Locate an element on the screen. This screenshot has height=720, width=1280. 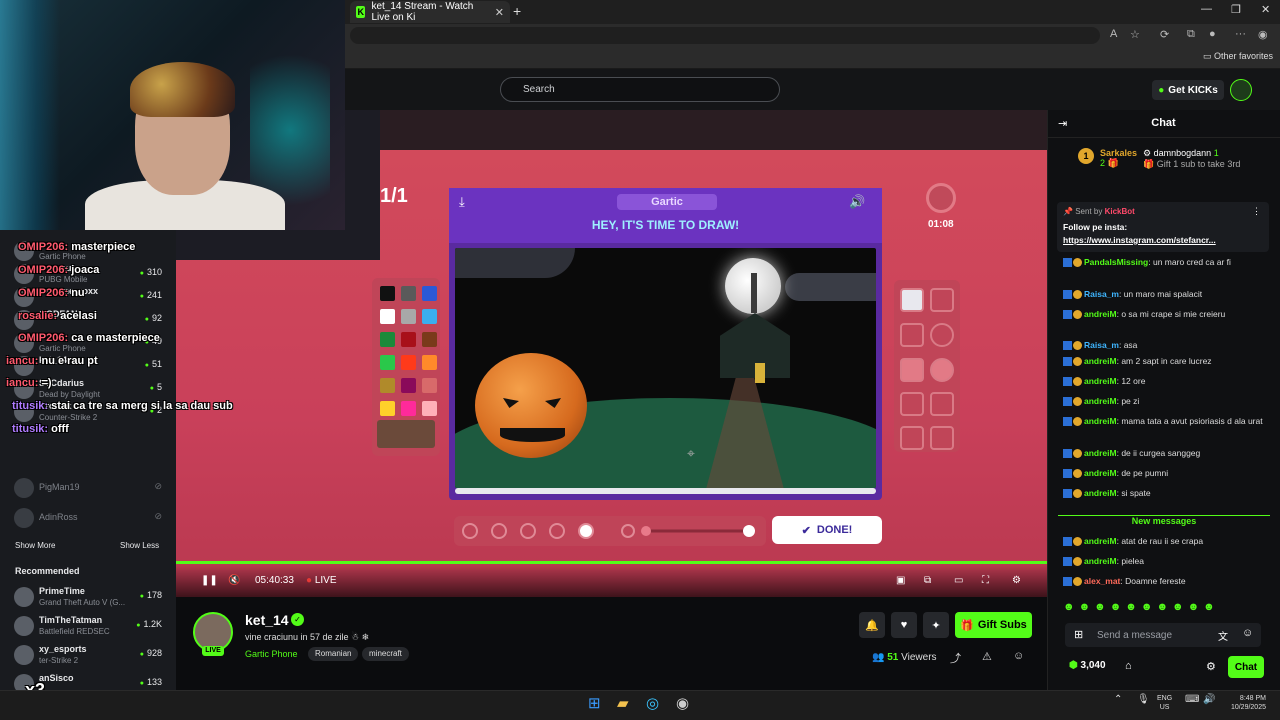
address-input is located at coordinates (725, 35).